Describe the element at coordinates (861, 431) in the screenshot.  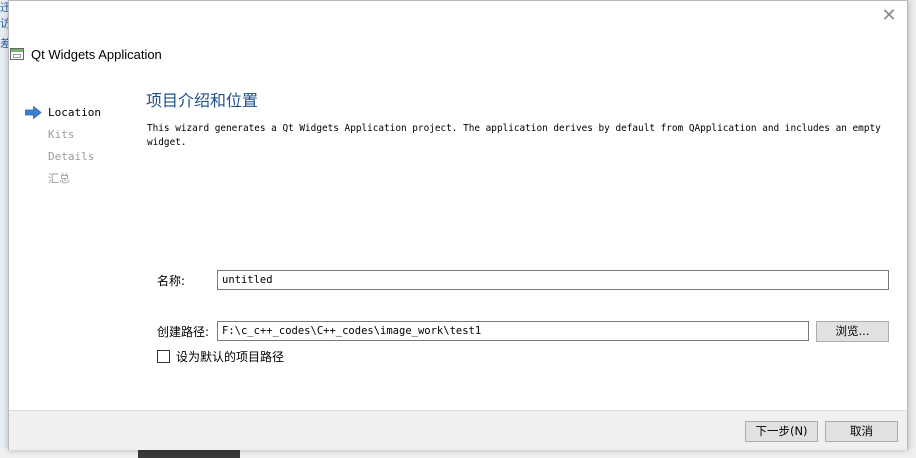
I see `cancel-button: 取消` at that location.